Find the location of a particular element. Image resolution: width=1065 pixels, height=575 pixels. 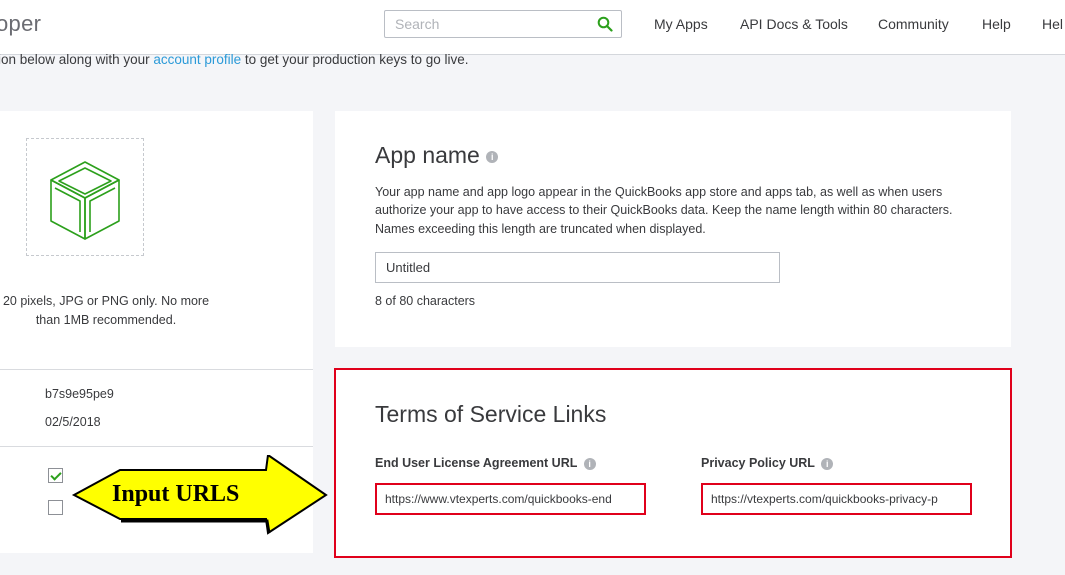

search-box is located at coordinates (503, 24).